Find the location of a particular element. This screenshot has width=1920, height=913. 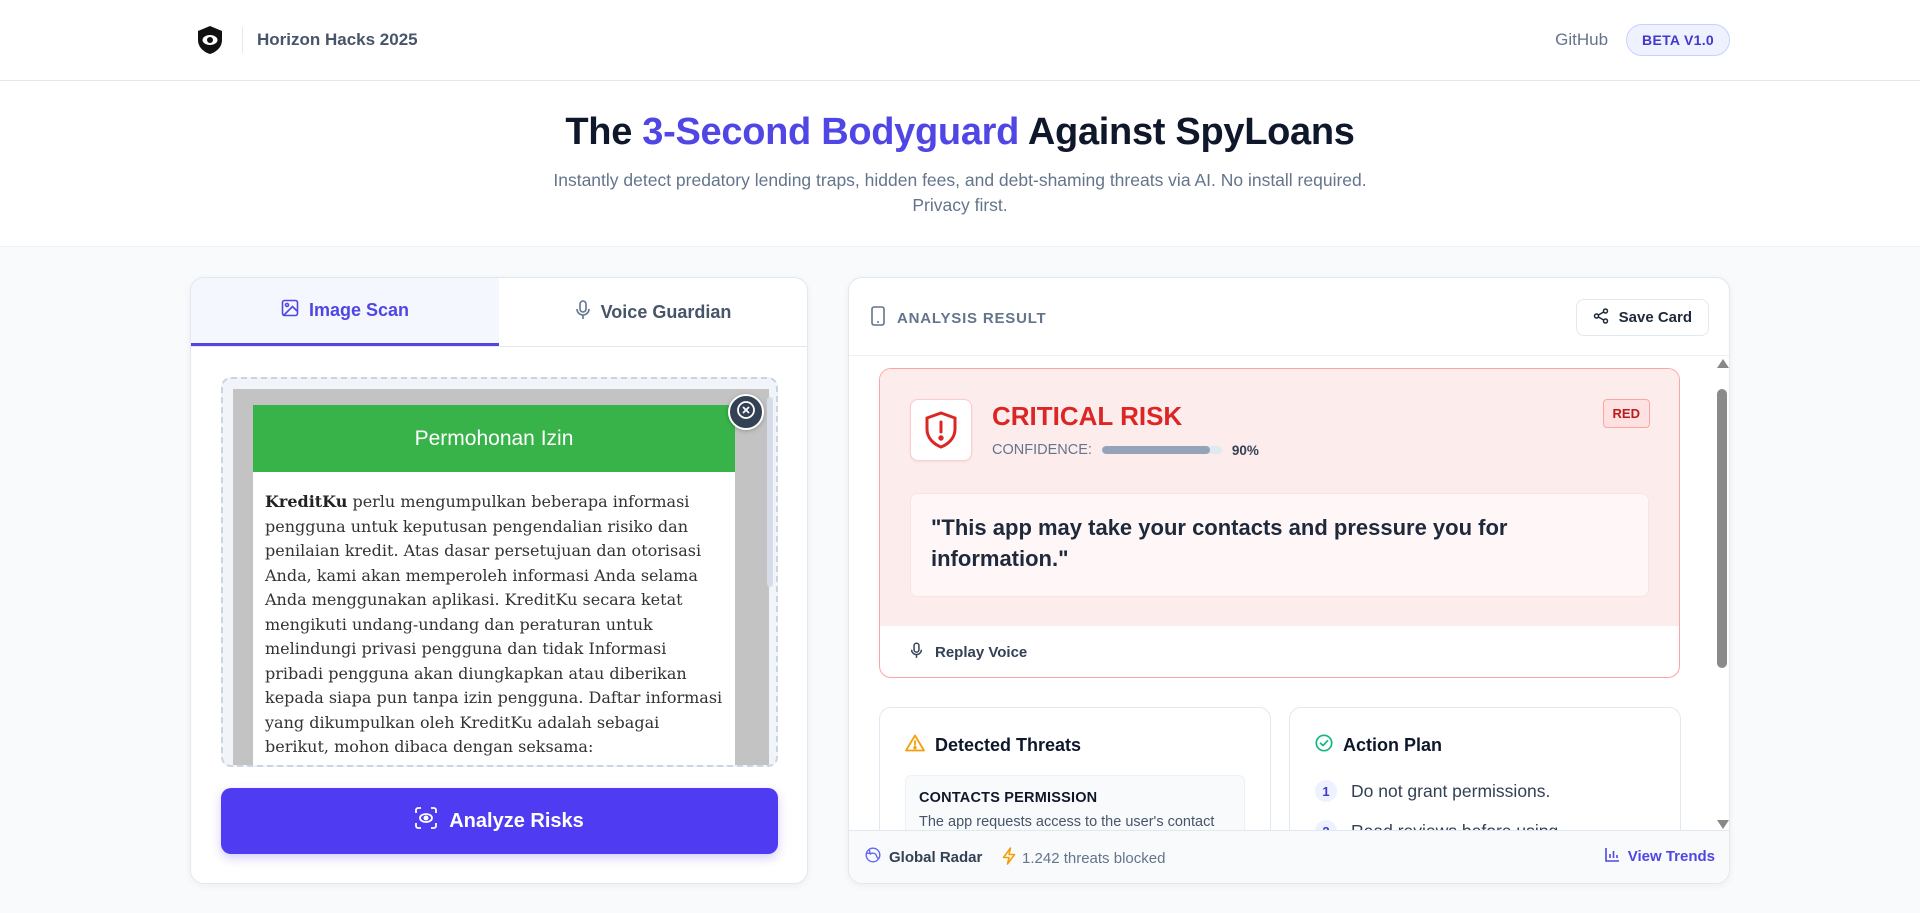

scan-mode-tabs: Image Scan Voice Guardian is located at coordinates (499, 312).